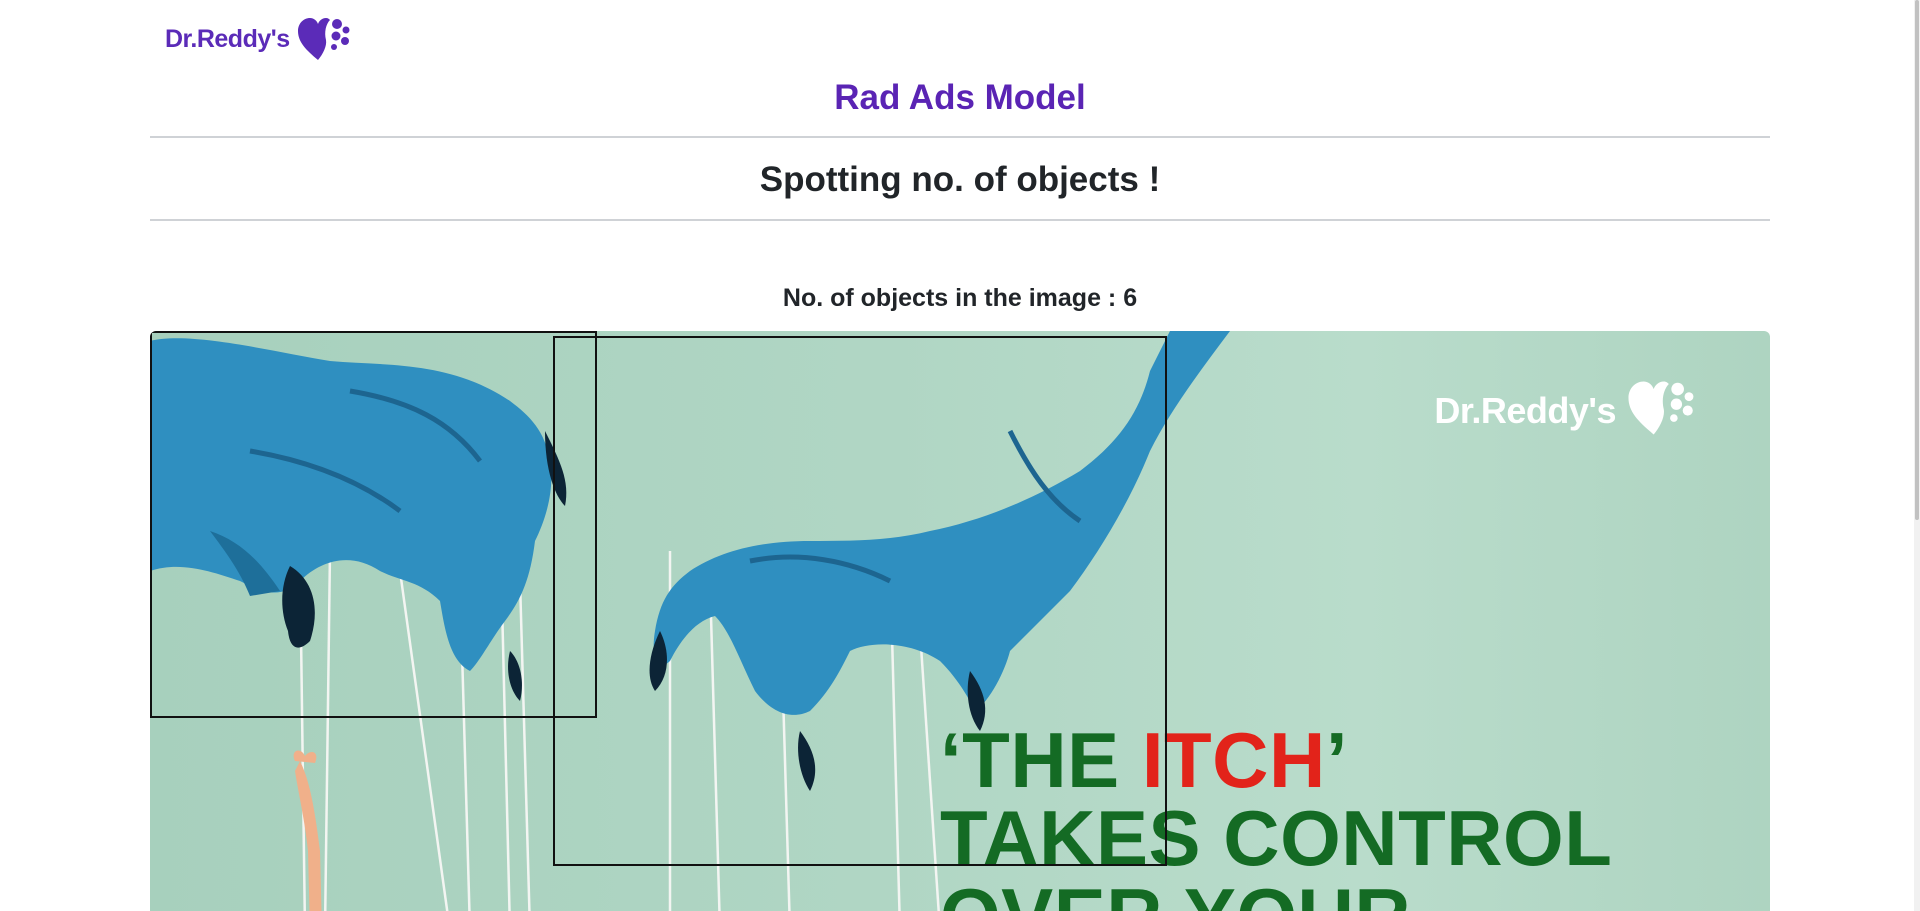 The height and width of the screenshot is (911, 1920). What do you see at coordinates (1276, 894) in the screenshot?
I see `ad-headline-line-3: OVER YOUR` at bounding box center [1276, 894].